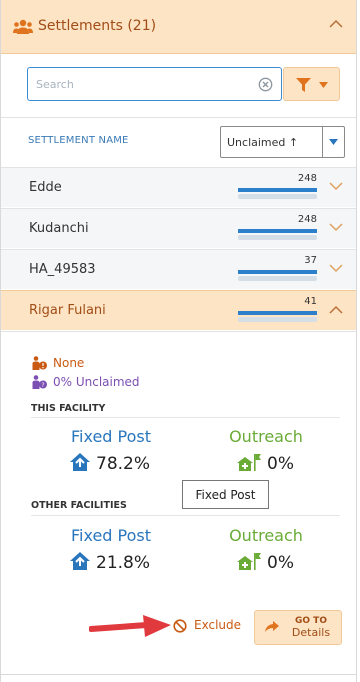 The width and height of the screenshot is (360, 682). What do you see at coordinates (67, 310) in the screenshot?
I see `settlement-name: Rigar Fulani` at bounding box center [67, 310].